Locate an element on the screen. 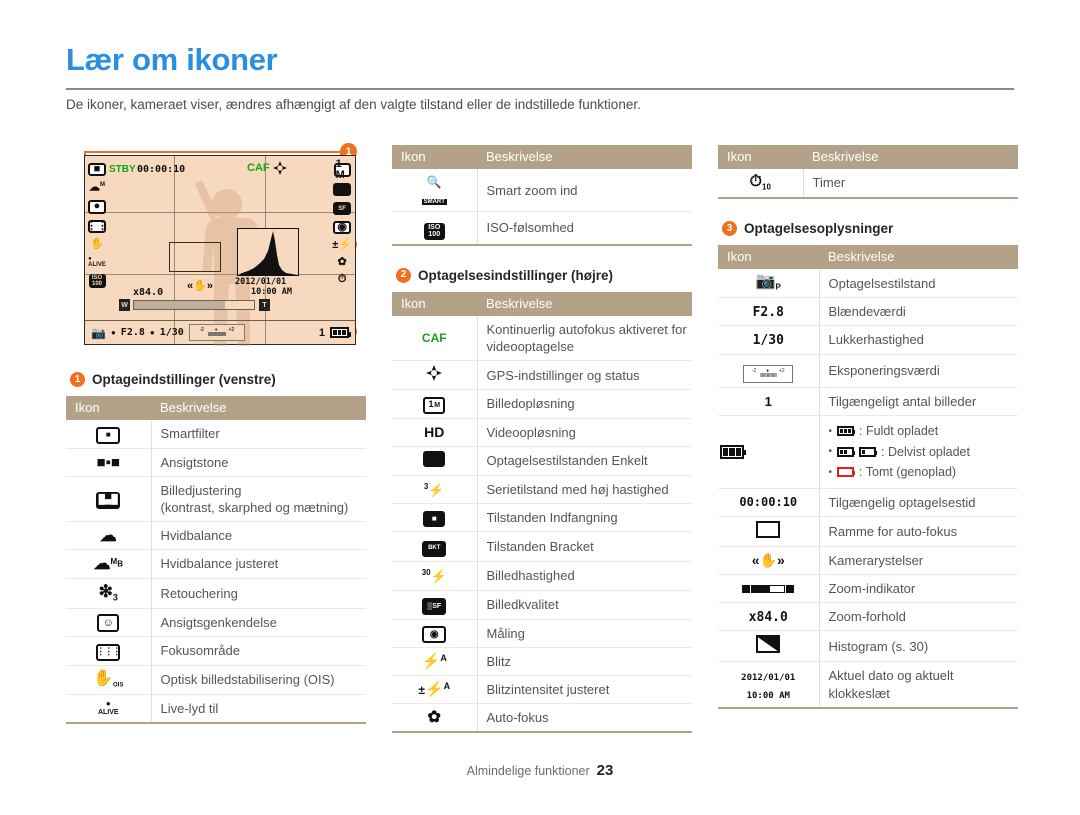 Image resolution: width=1080 pixels, height=815 pixels. table-row: 1 Tilgængeligt antal billeder is located at coordinates (868, 402).